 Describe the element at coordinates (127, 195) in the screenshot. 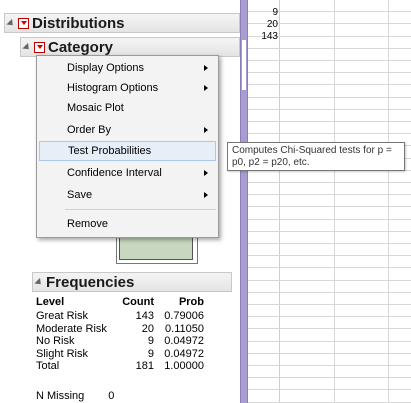

I see `menu-item-save: Save` at that location.